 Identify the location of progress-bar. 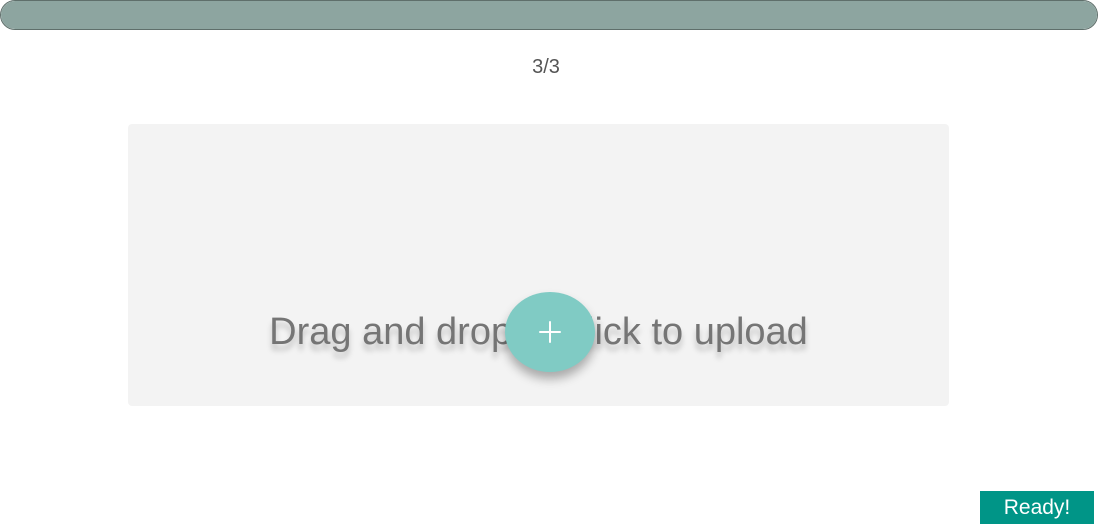
(549, 15).